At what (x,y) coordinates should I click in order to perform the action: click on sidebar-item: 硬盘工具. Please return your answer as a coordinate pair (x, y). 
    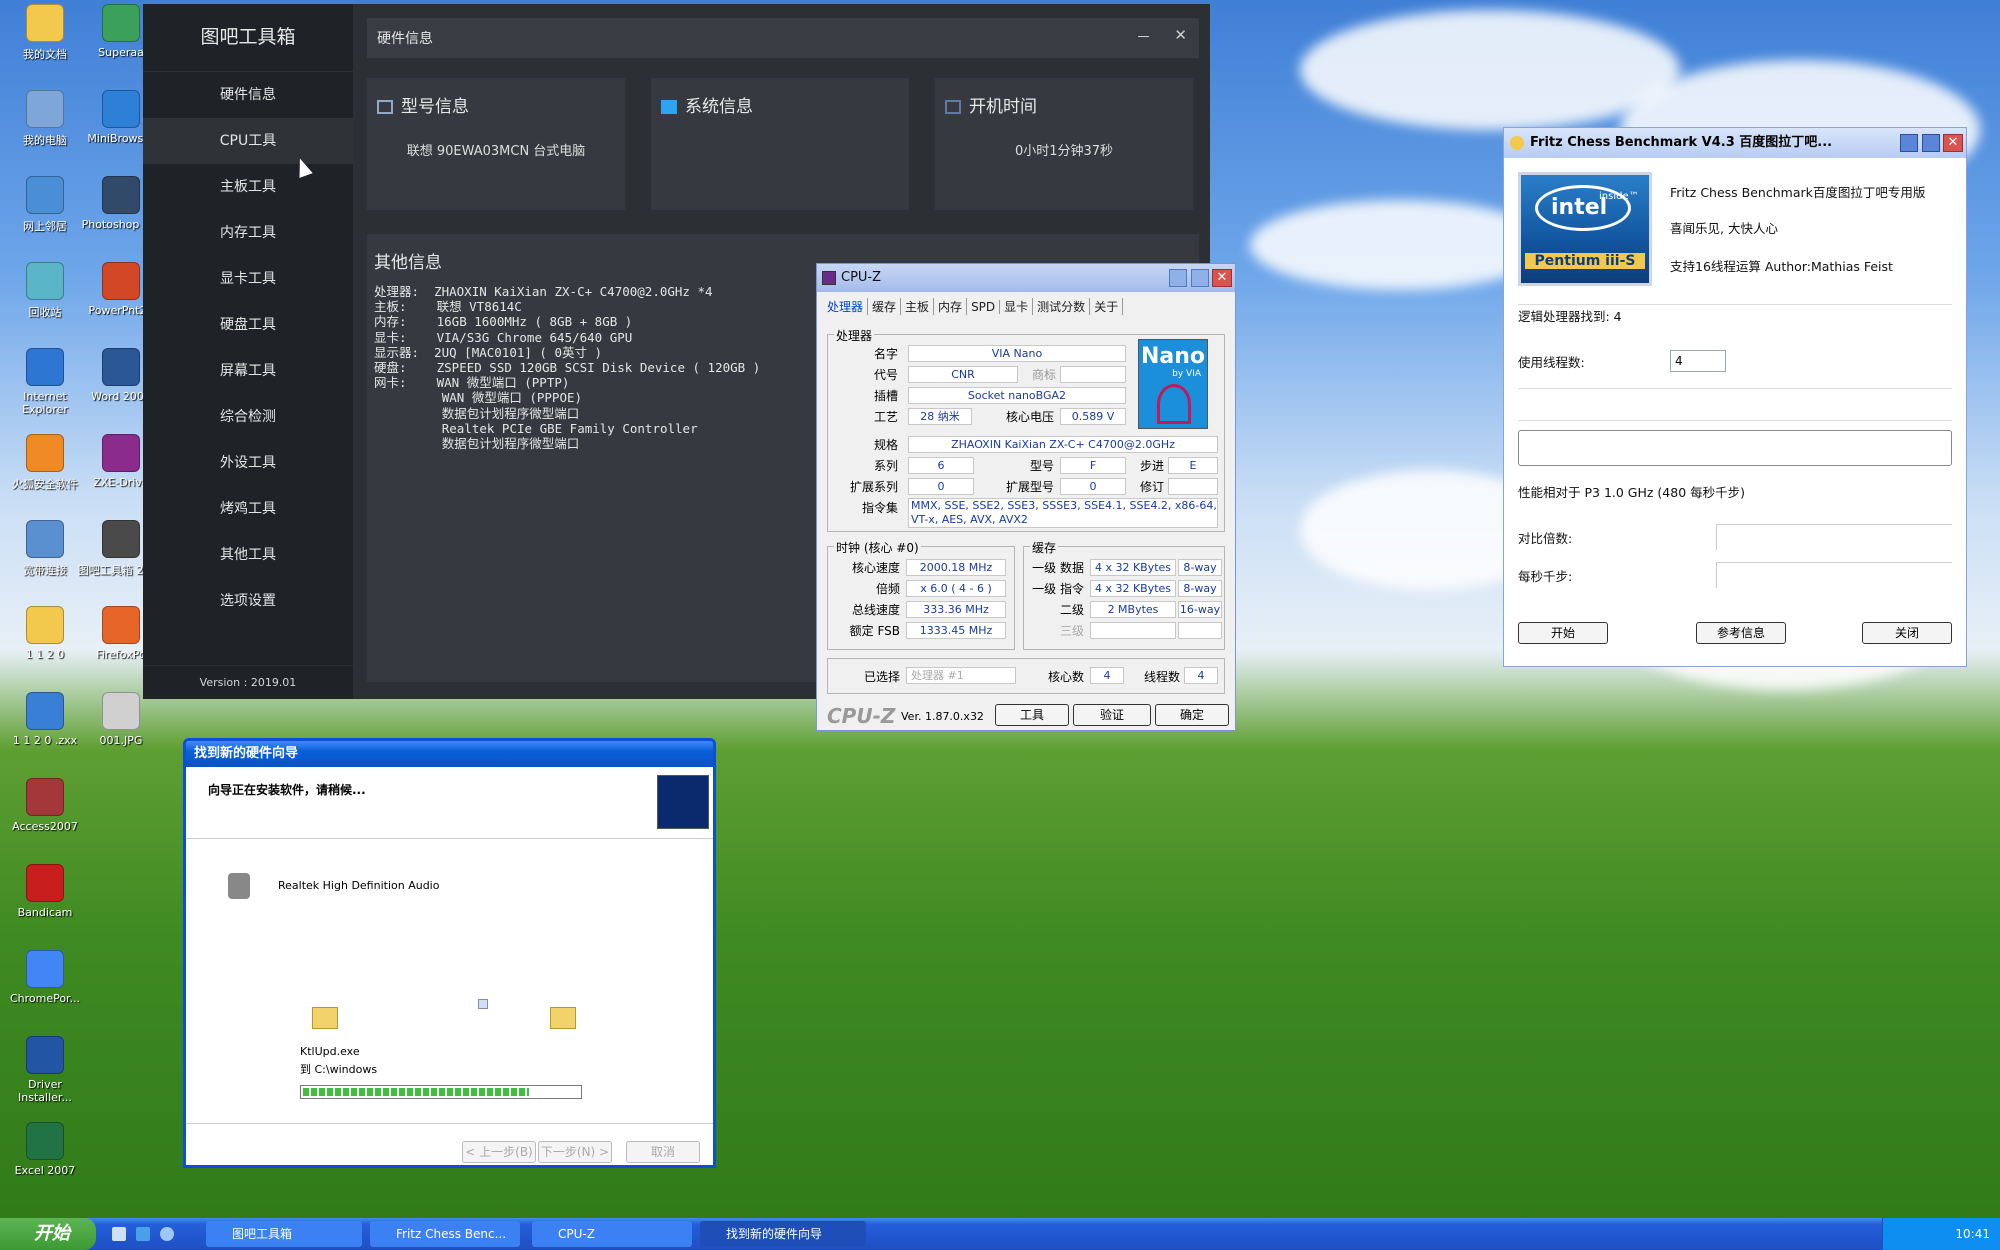
    Looking at the image, I should click on (248, 325).